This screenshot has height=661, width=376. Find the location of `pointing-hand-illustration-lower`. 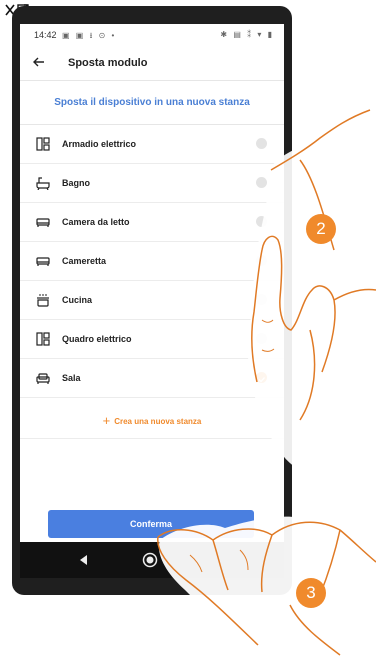

pointing-hand-illustration-lower is located at coordinates (266, 588).